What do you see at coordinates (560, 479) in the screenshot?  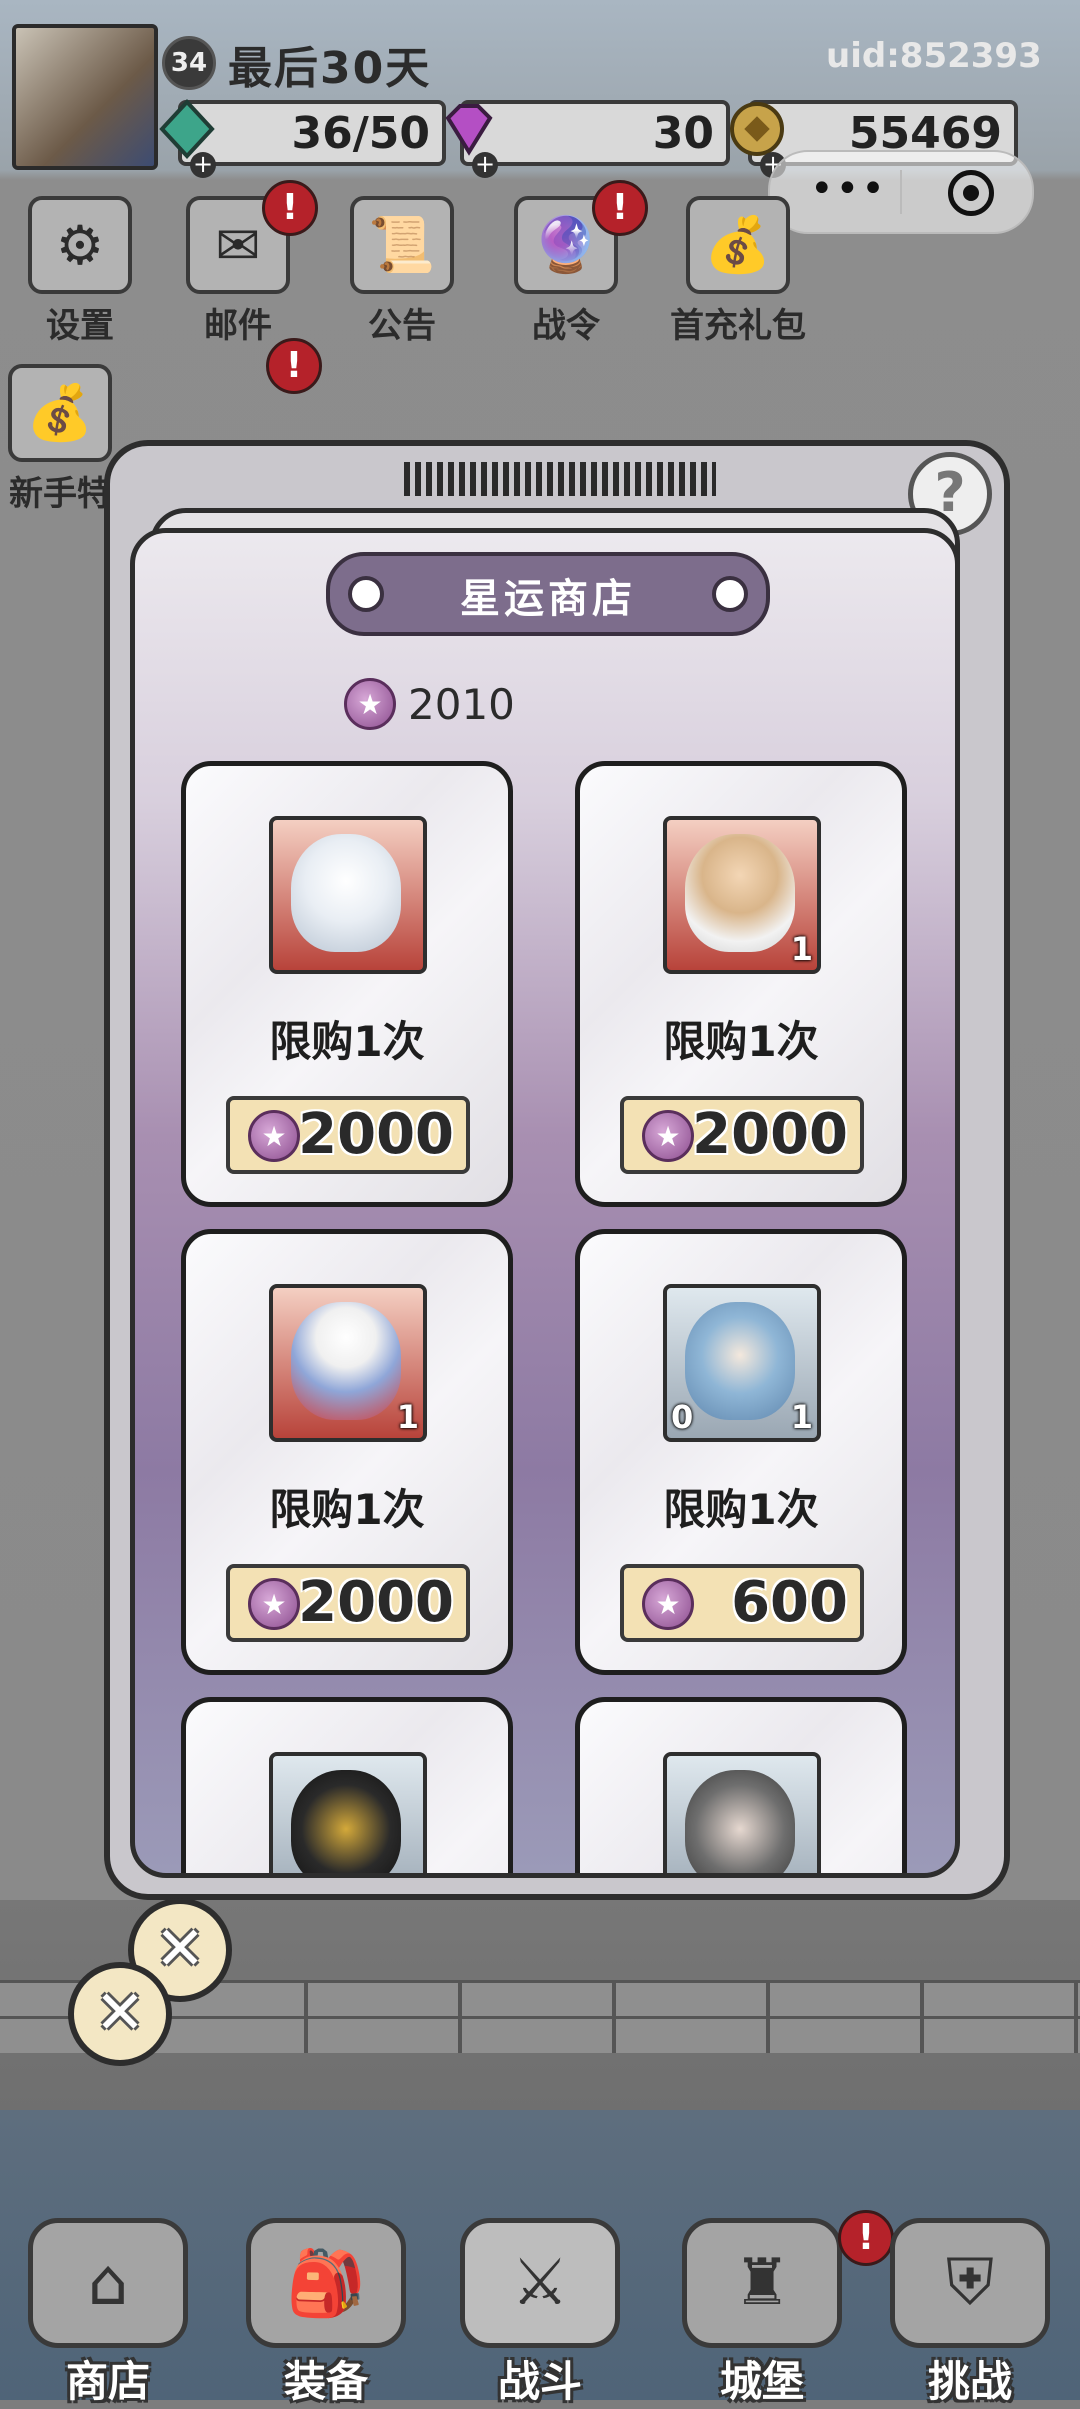 I see `panel-stripe-decoration` at bounding box center [560, 479].